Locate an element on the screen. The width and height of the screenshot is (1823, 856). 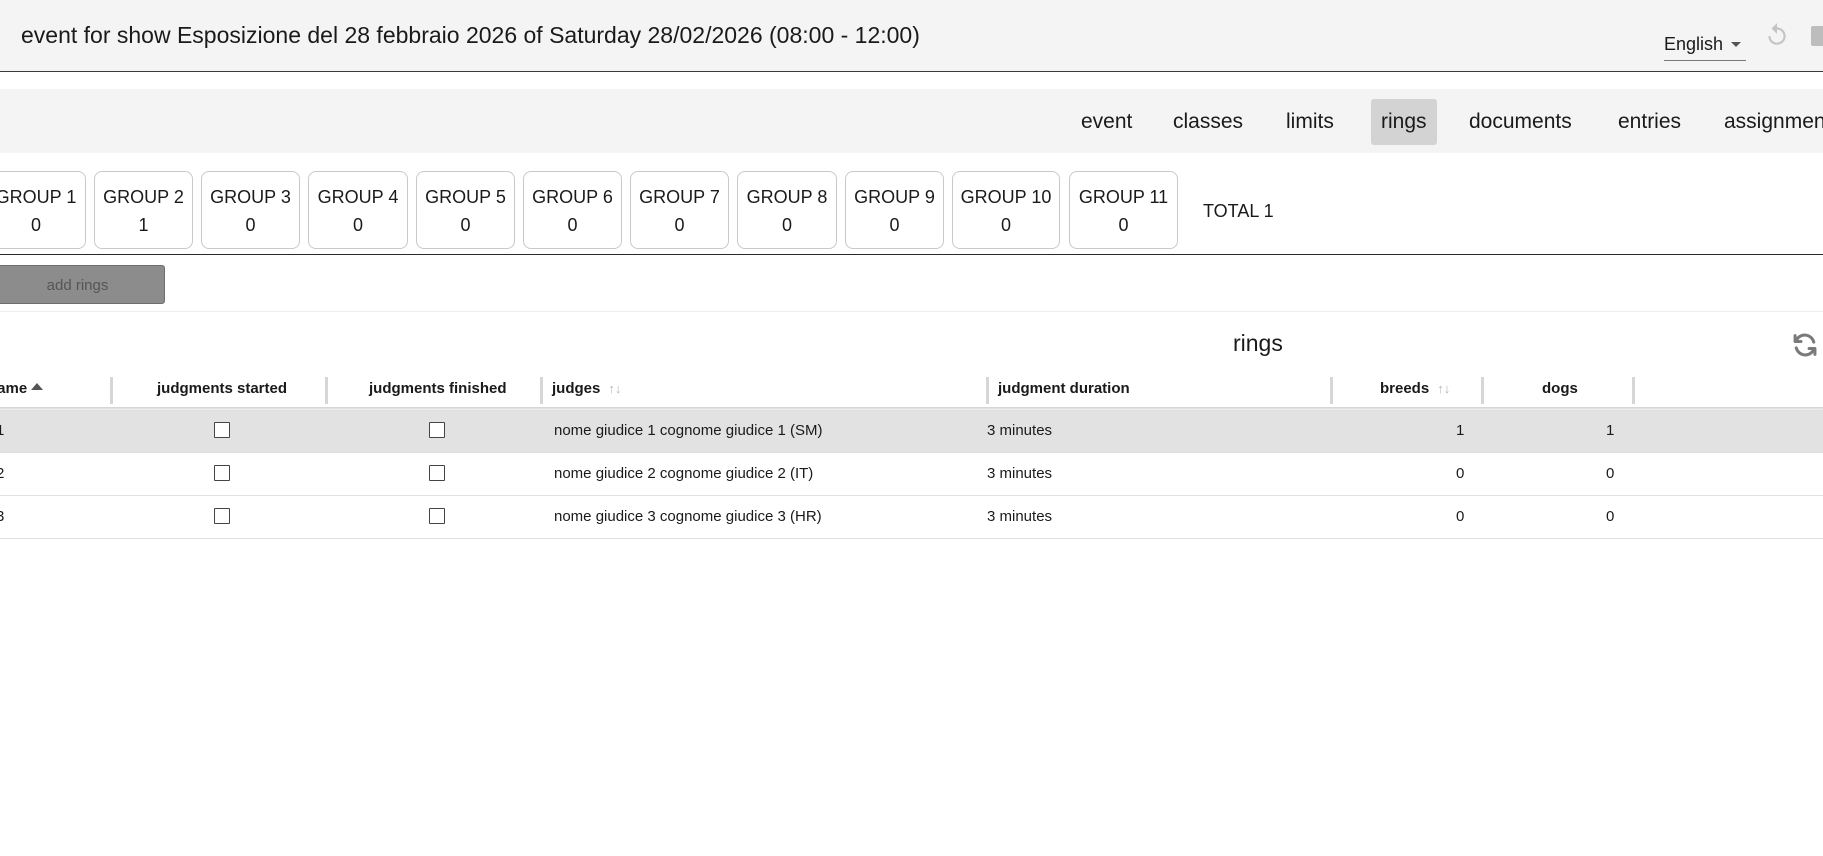
language-select: English is located at coordinates (1705, 45).